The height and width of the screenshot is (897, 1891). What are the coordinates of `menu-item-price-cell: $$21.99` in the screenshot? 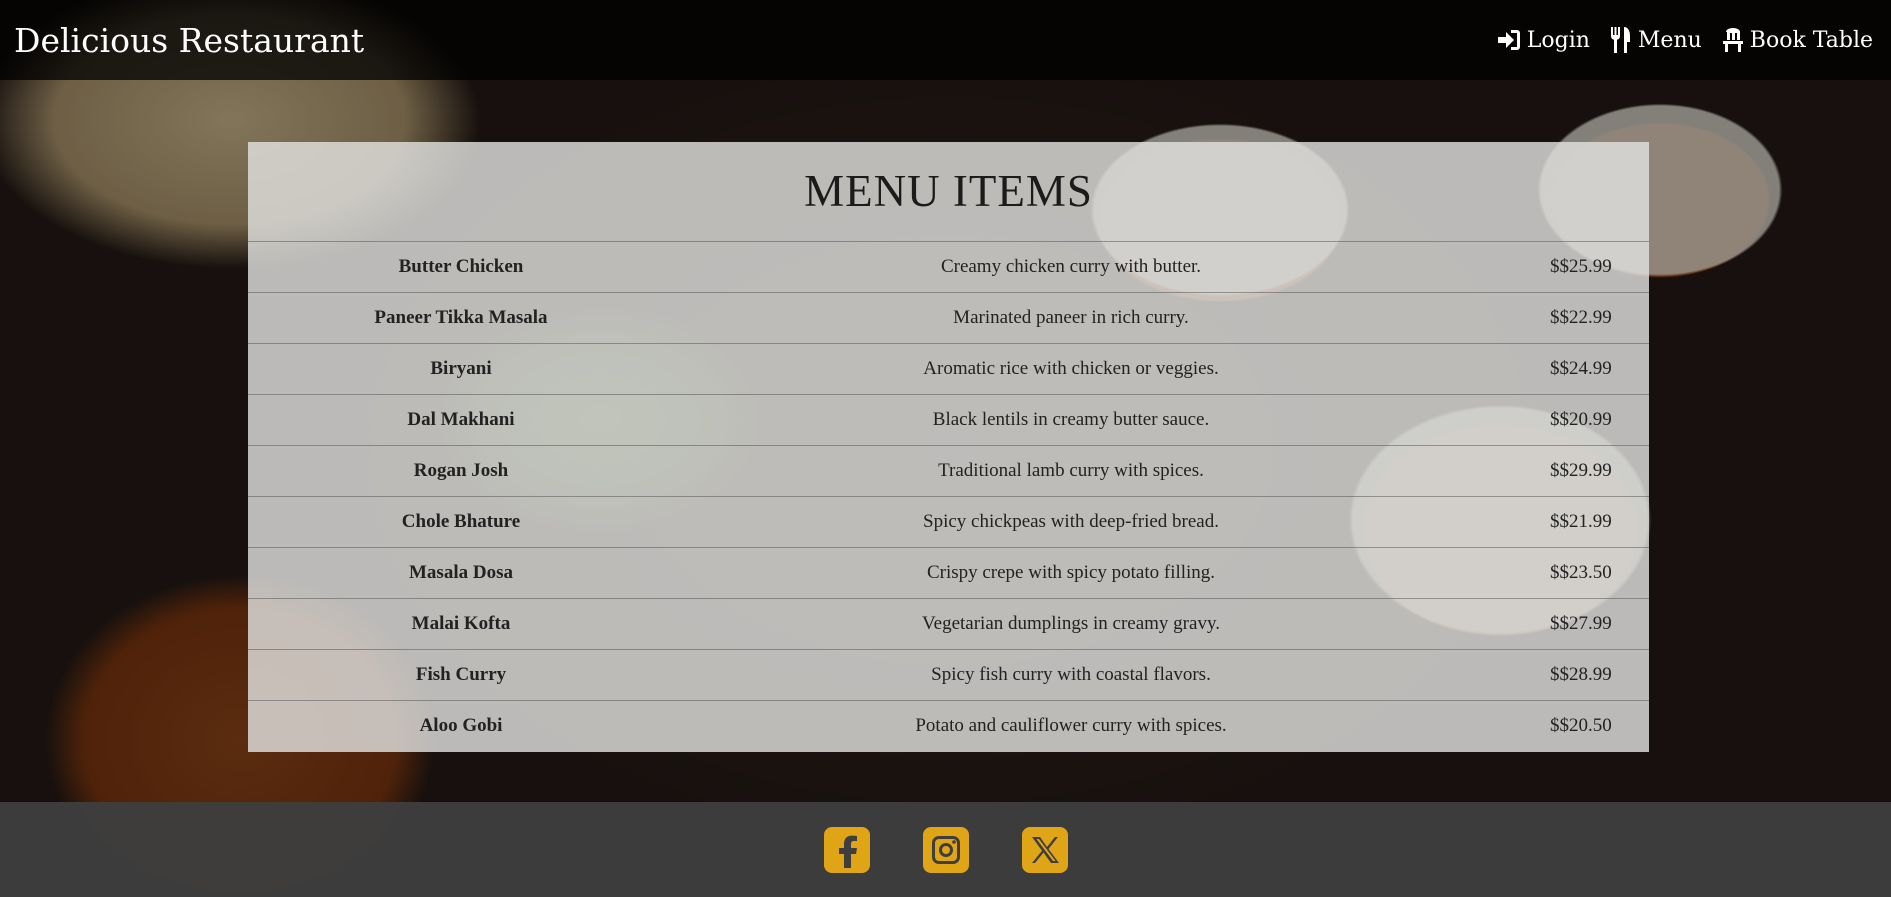 It's located at (1558, 522).